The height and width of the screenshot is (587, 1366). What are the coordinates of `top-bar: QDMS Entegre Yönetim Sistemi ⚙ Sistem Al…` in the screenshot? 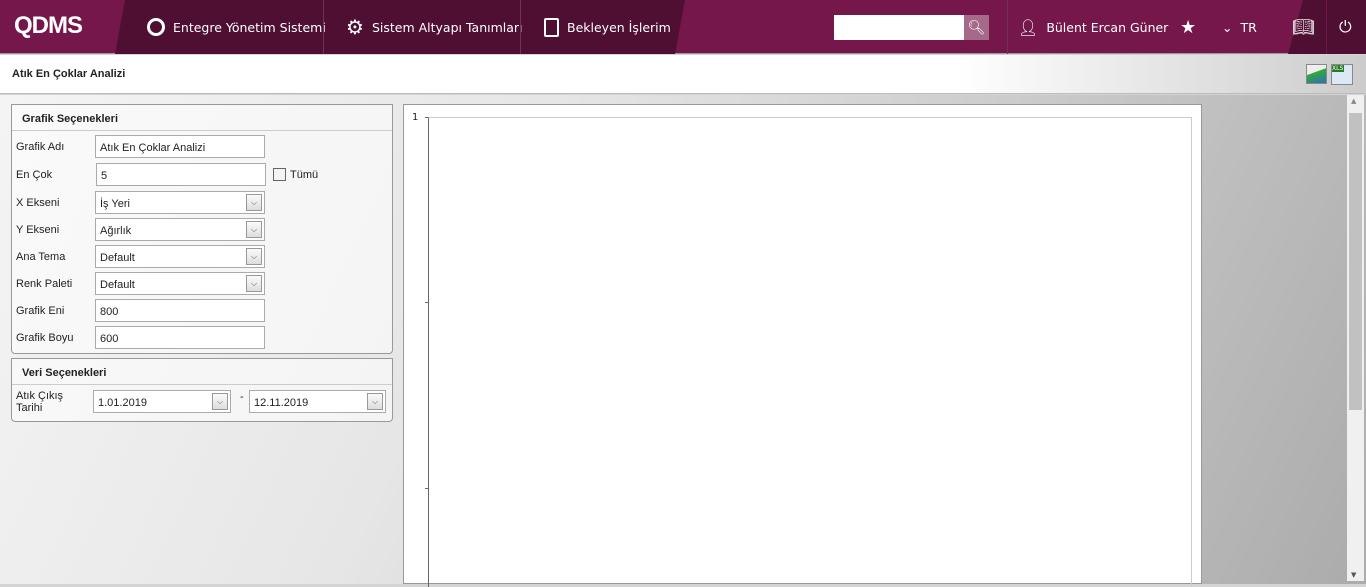 It's located at (683, 27).